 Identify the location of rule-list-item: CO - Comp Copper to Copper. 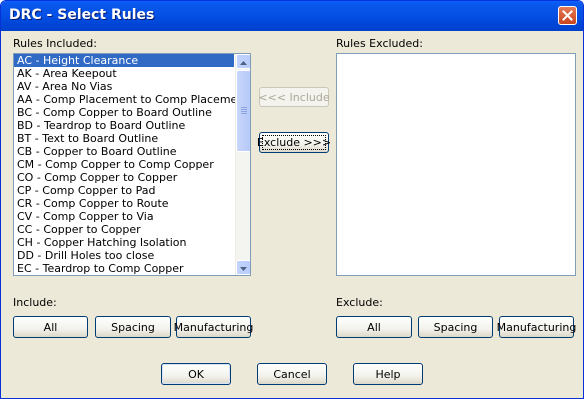
(124, 177).